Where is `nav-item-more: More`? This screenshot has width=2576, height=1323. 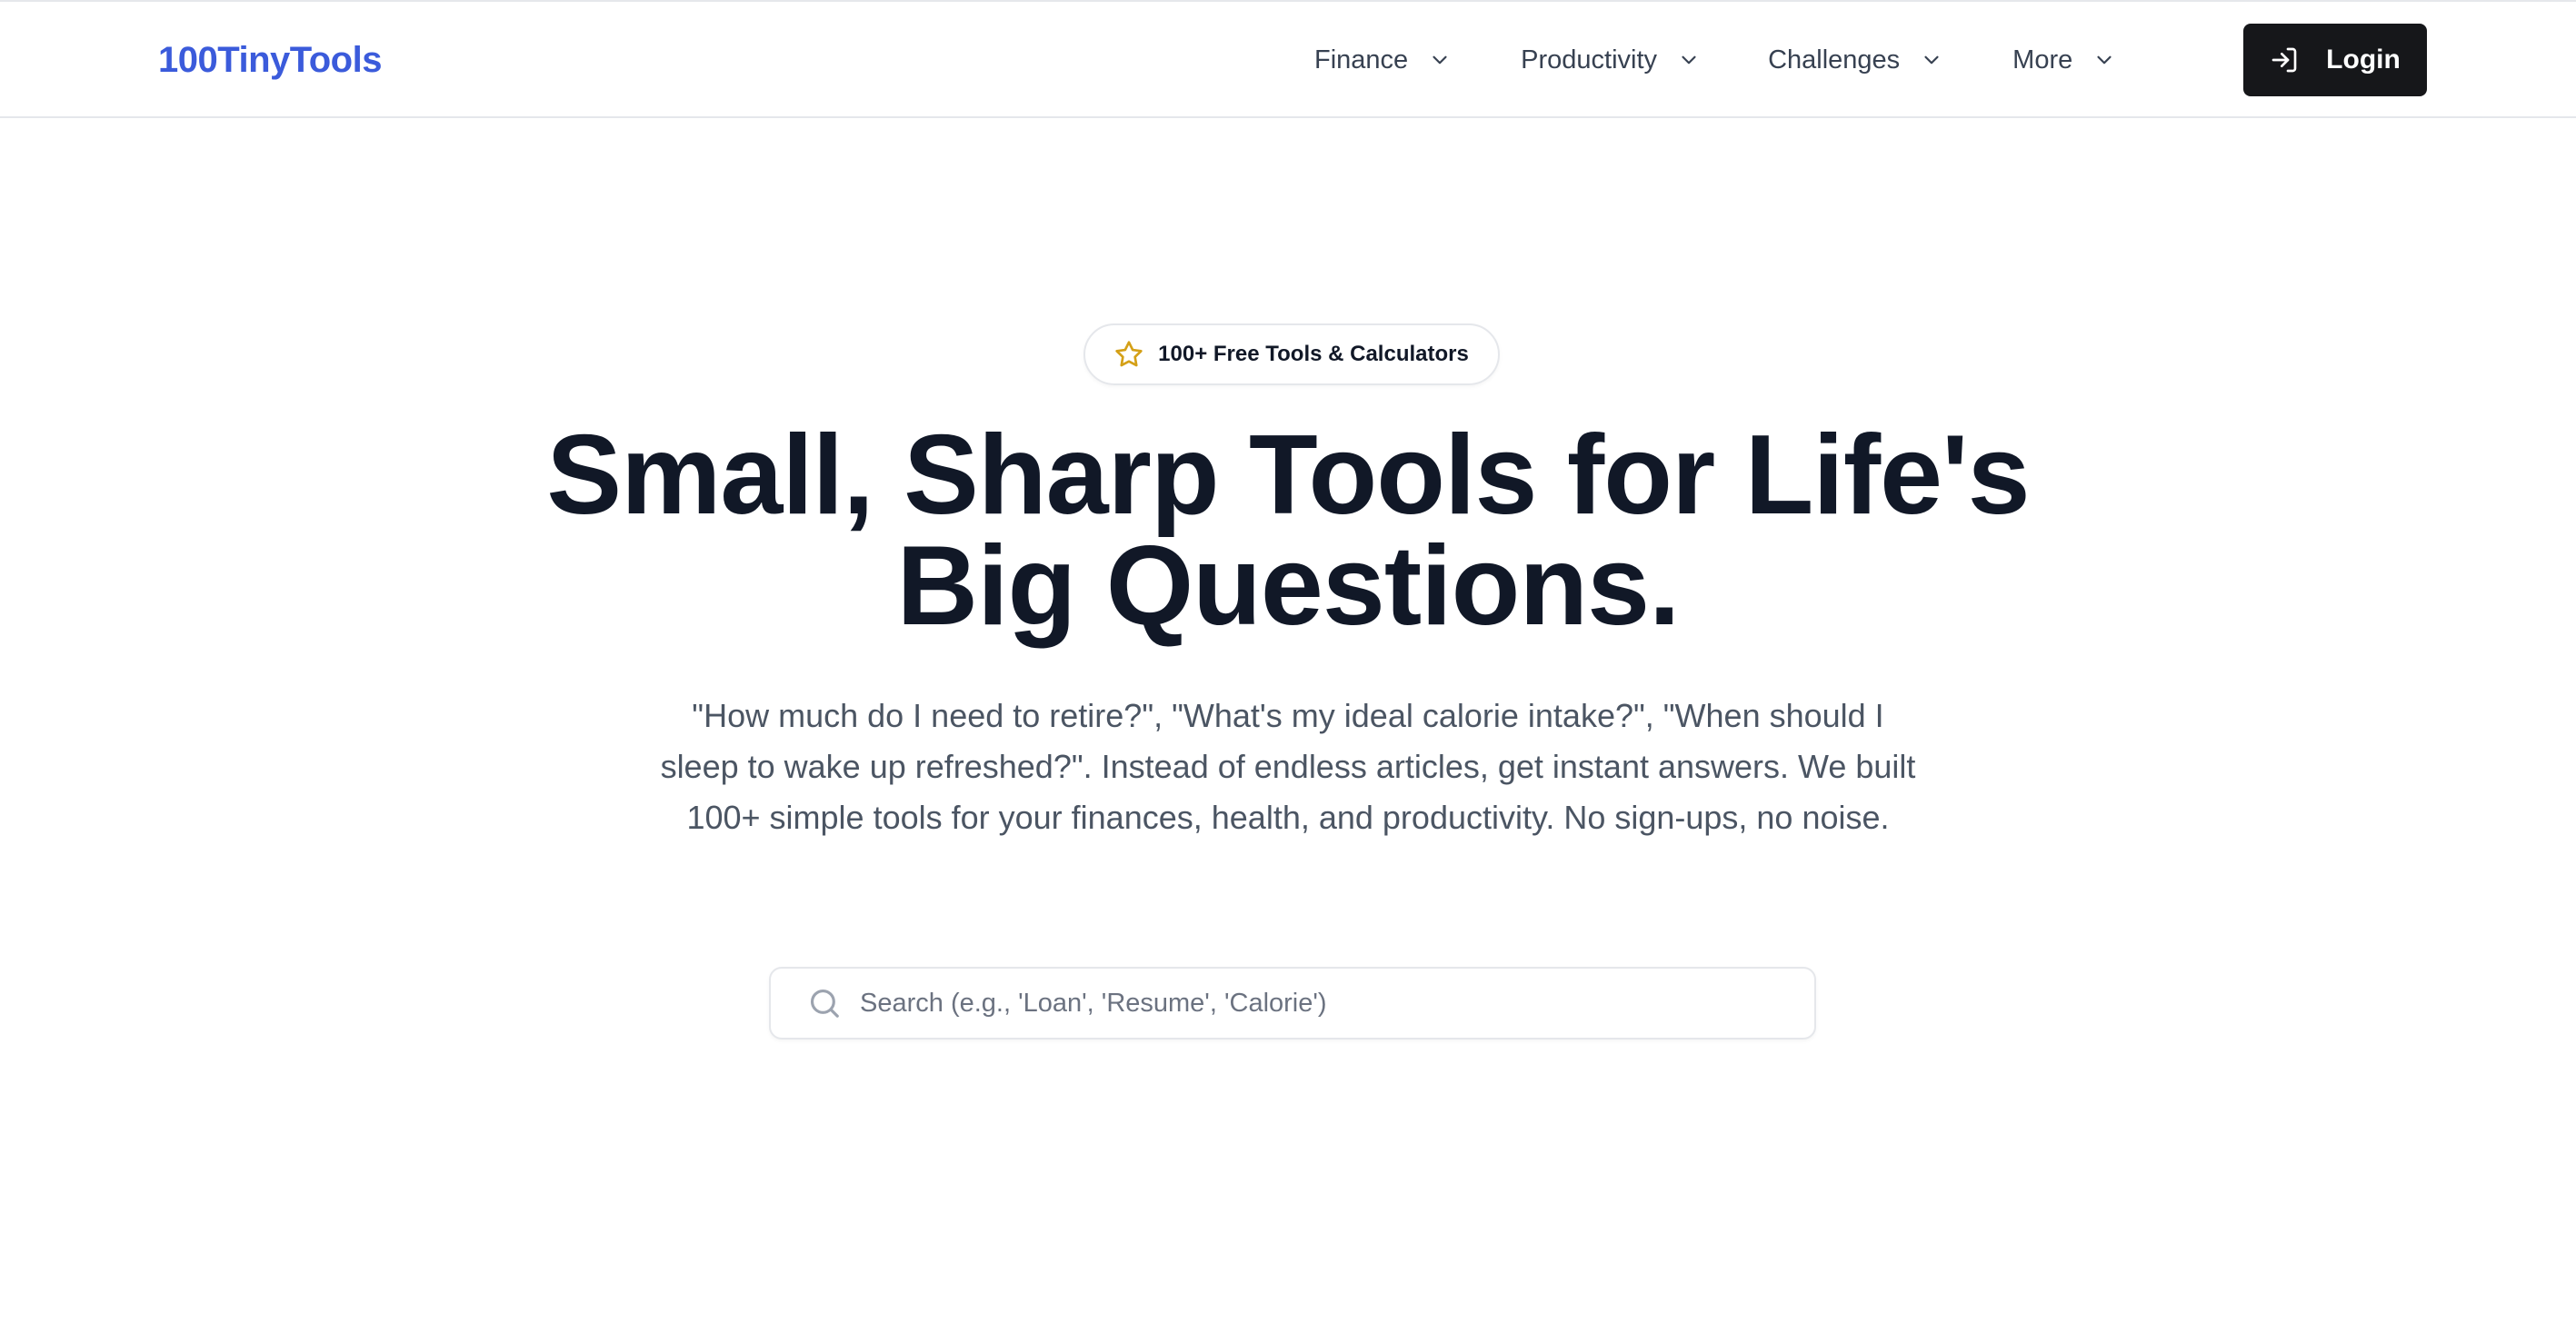 nav-item-more: More is located at coordinates (2064, 60).